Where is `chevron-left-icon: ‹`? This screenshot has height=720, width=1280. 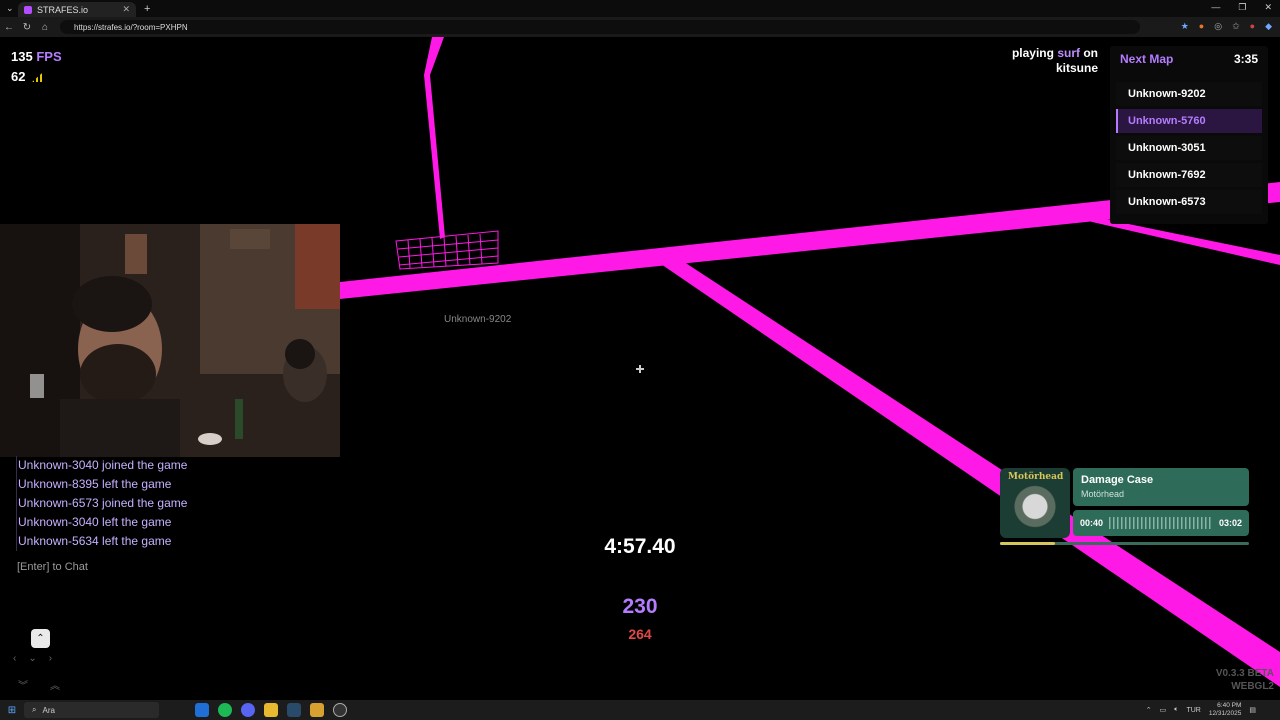 chevron-left-icon: ‹ is located at coordinates (14, 658).